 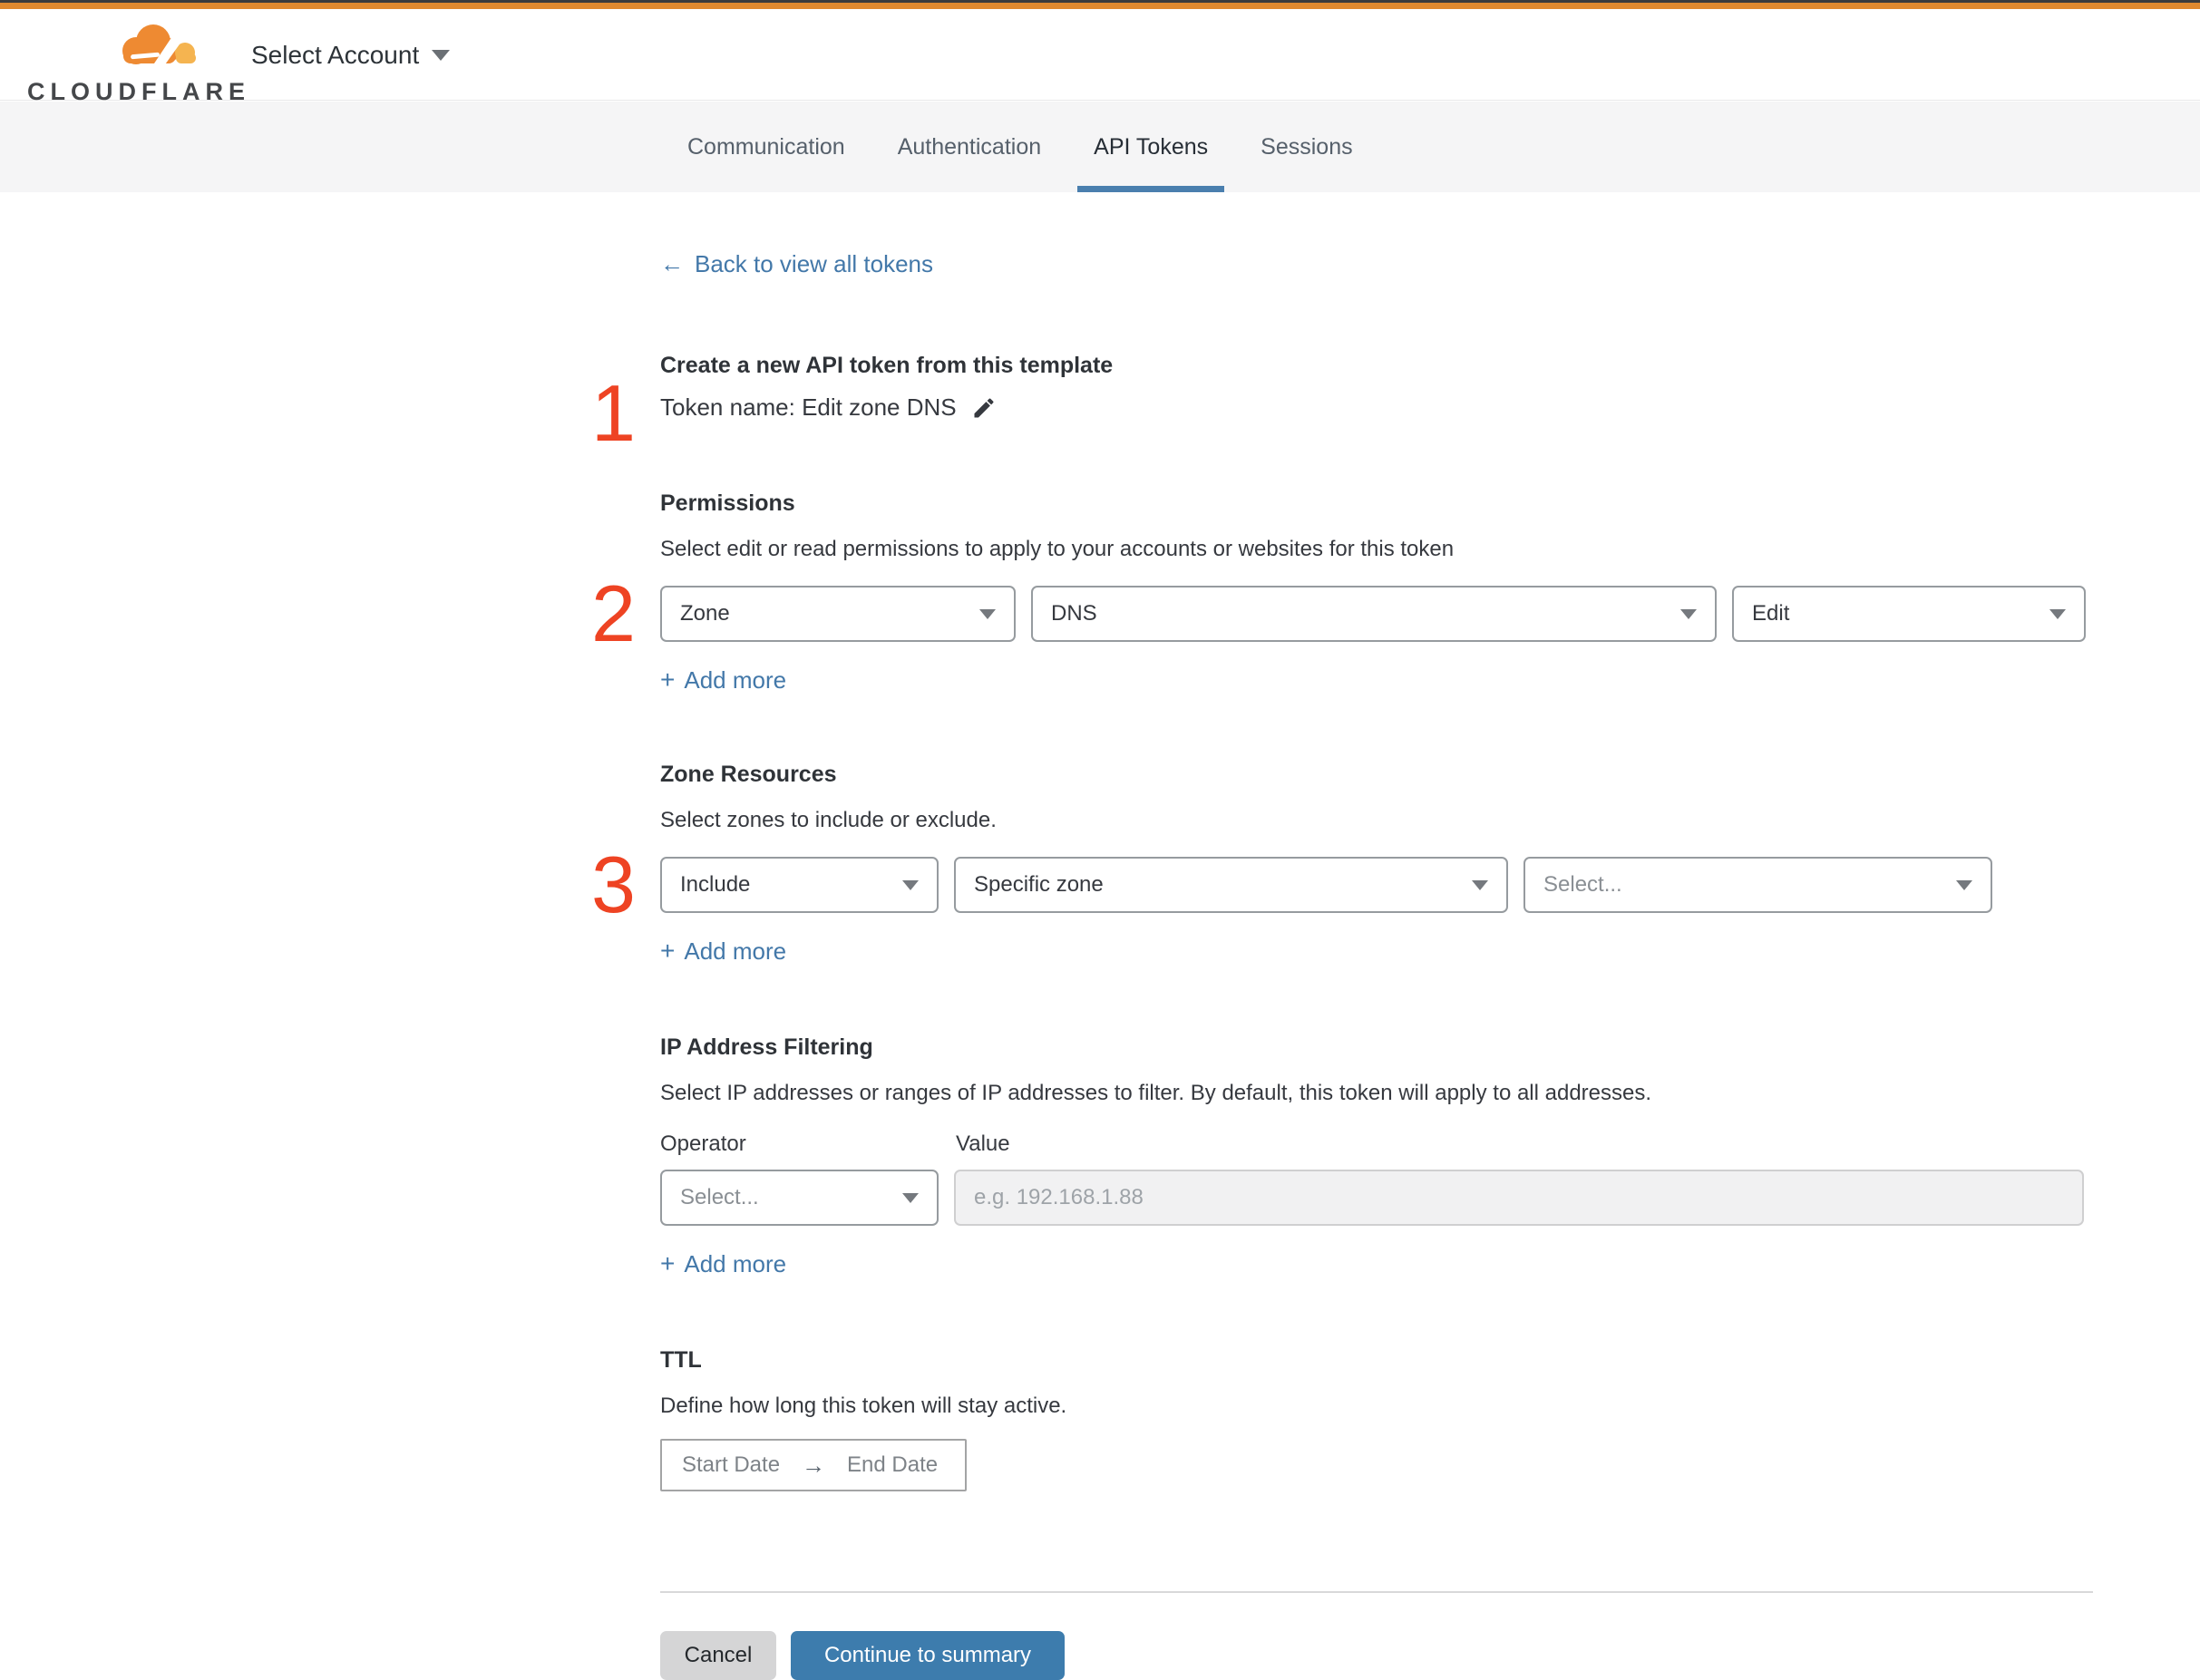 What do you see at coordinates (1231, 885) in the screenshot?
I see `zone-type-select: Specific zone` at bounding box center [1231, 885].